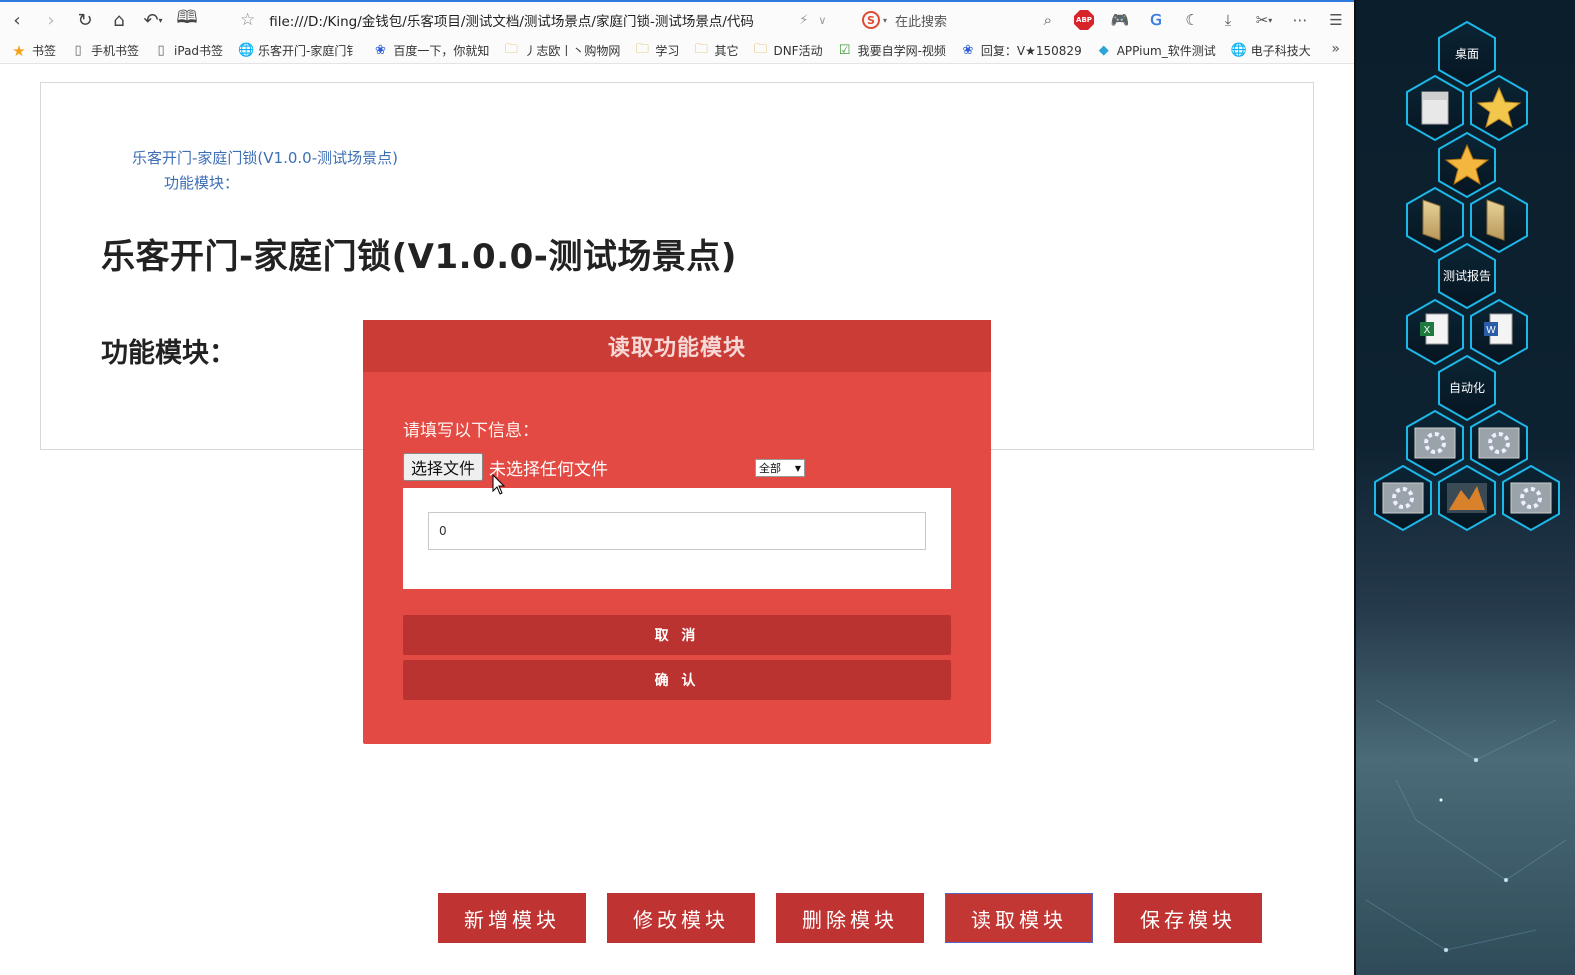  Describe the element at coordinates (247, 20) in the screenshot. I see `bookmark-star-icon: ☆` at that location.